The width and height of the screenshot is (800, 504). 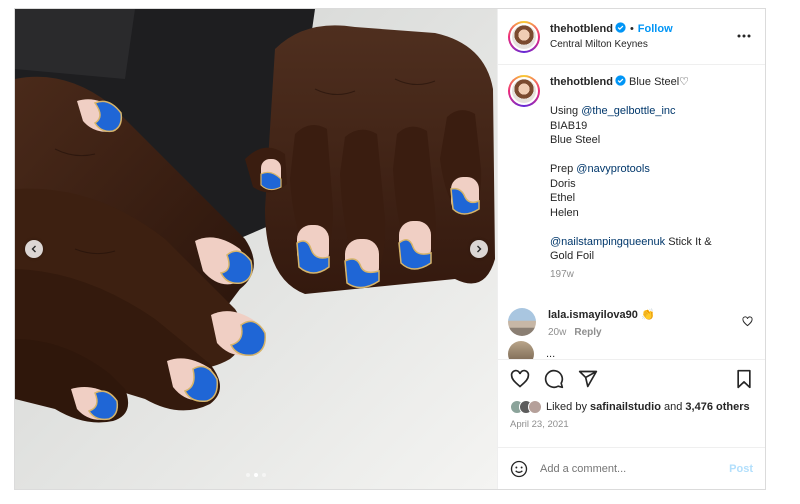 I want to click on post-header: thehotblend • Follow Central Milton Keynes, so click(x=631, y=37).